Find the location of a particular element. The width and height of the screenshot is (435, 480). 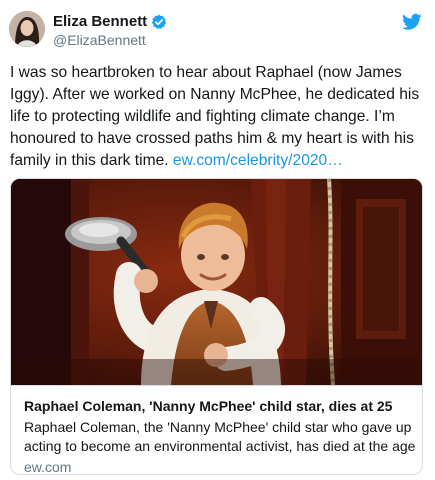

card-divider is located at coordinates (216, 385).